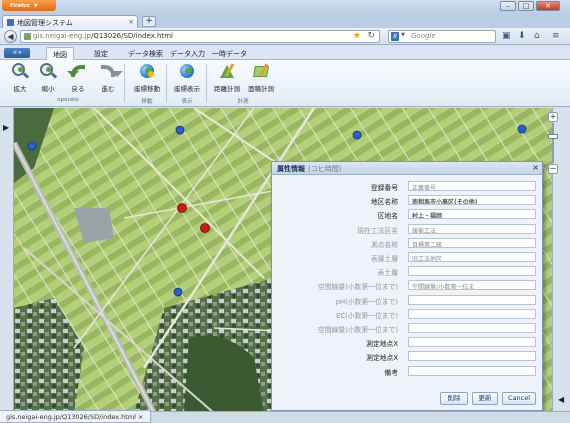  I want to click on zoom-track, so click(553, 143).